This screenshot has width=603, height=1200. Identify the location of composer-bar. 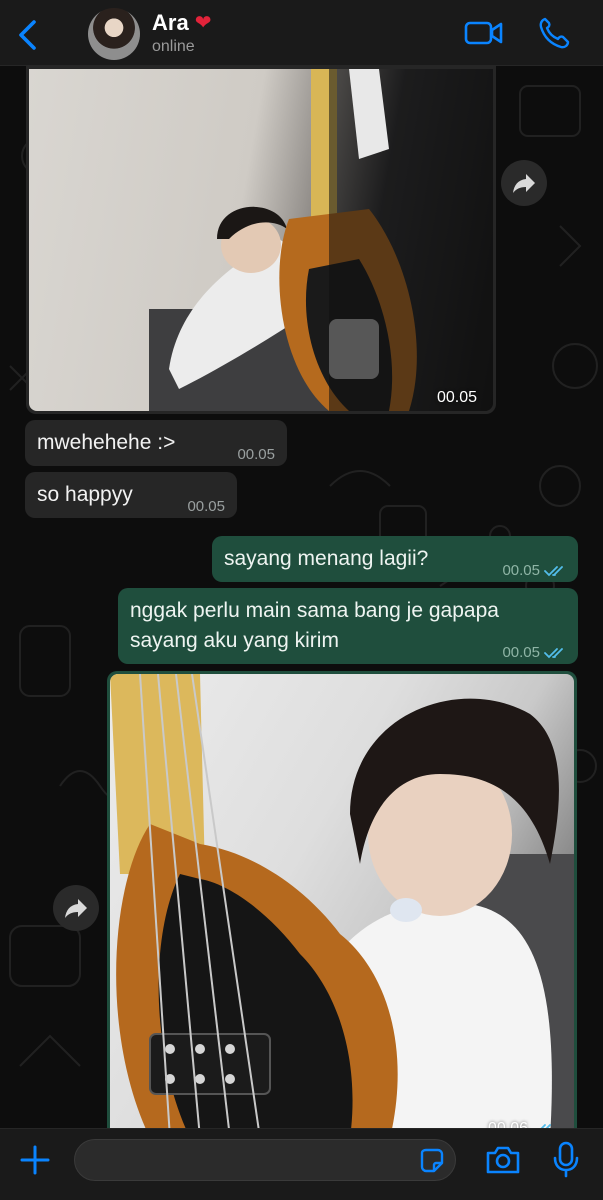
(301, 1164).